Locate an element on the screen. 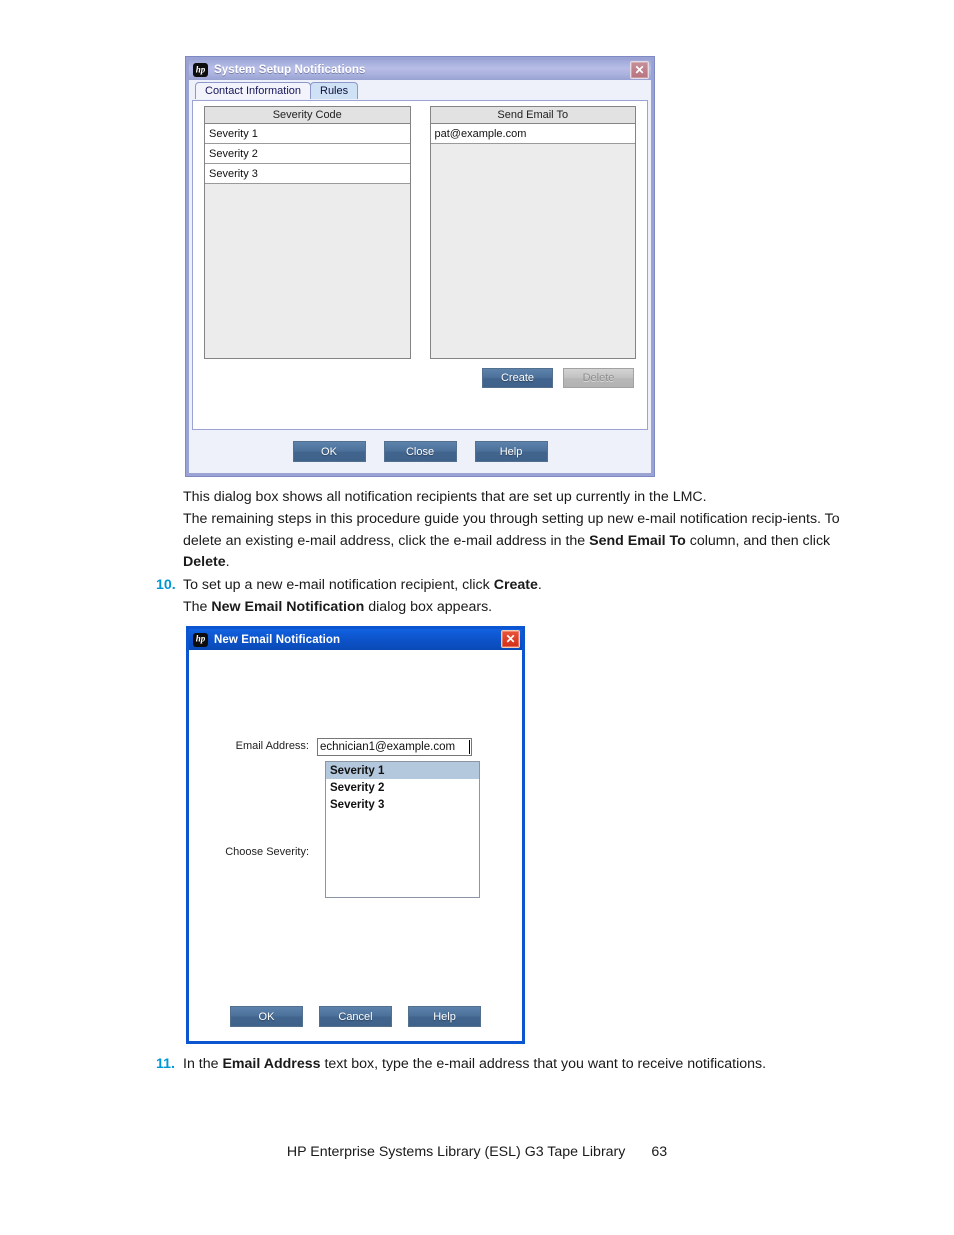 The image size is (954, 1235). page-number: 63 is located at coordinates (659, 1152).